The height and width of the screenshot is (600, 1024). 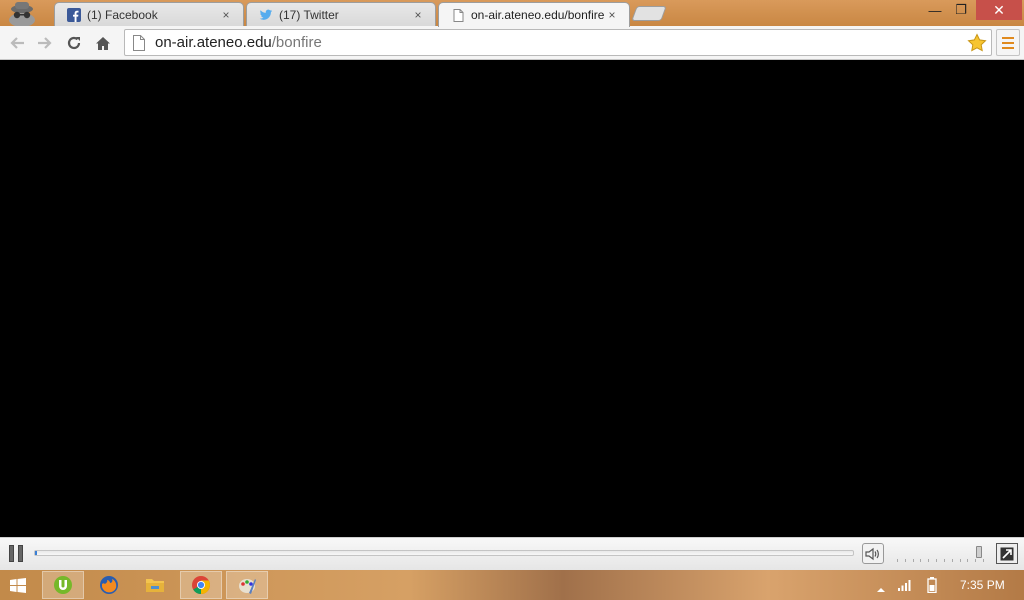 I want to click on volume-slider, so click(x=941, y=555).